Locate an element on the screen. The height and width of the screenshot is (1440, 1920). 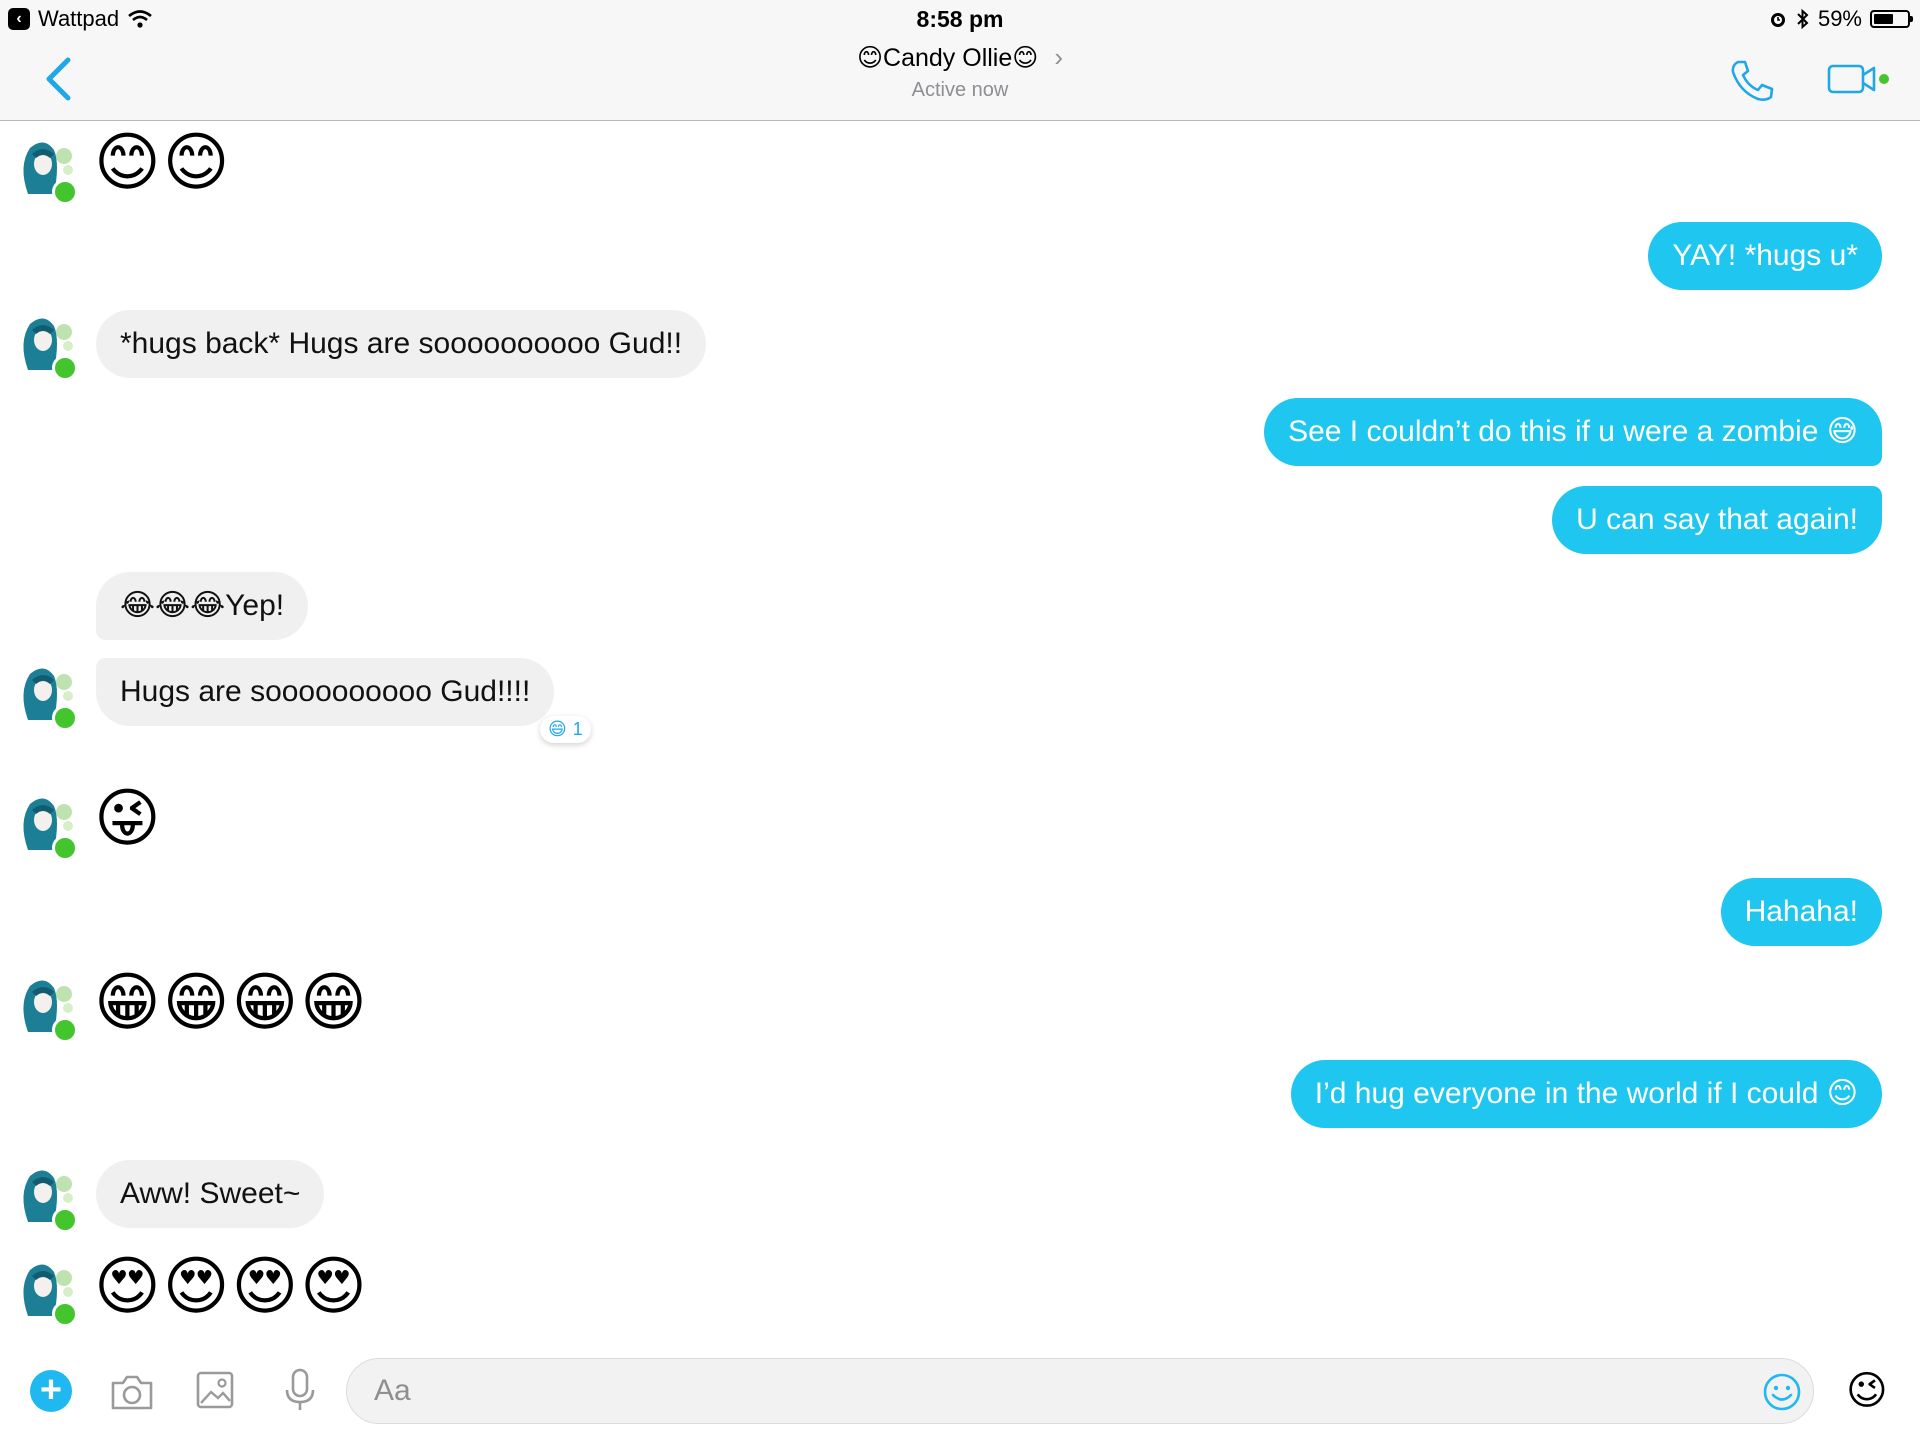
phone-icon is located at coordinates (1752, 80).